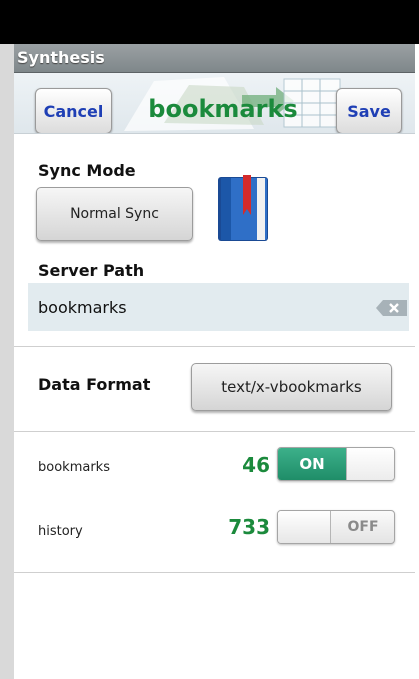 This screenshot has height=679, width=419. Describe the element at coordinates (7, 361) in the screenshot. I see `left-edge-strip` at that location.